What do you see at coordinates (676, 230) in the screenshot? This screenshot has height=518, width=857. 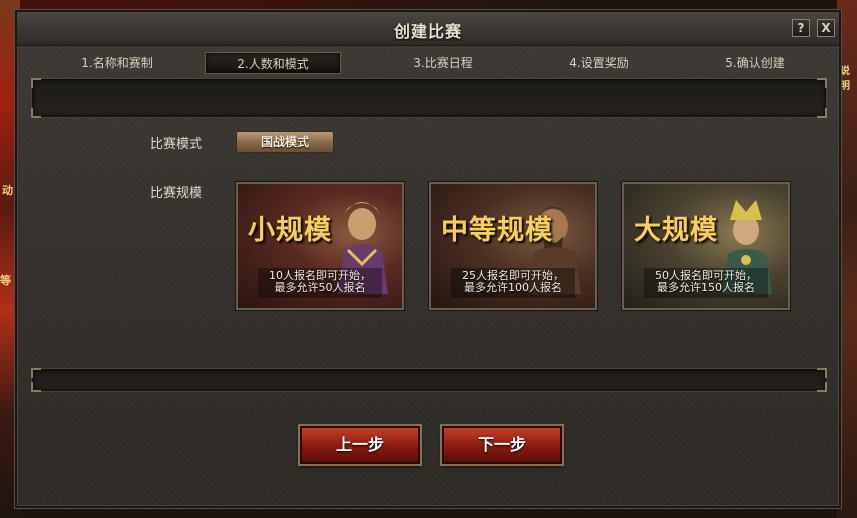 I see `scale-card-title: 大规模` at bounding box center [676, 230].